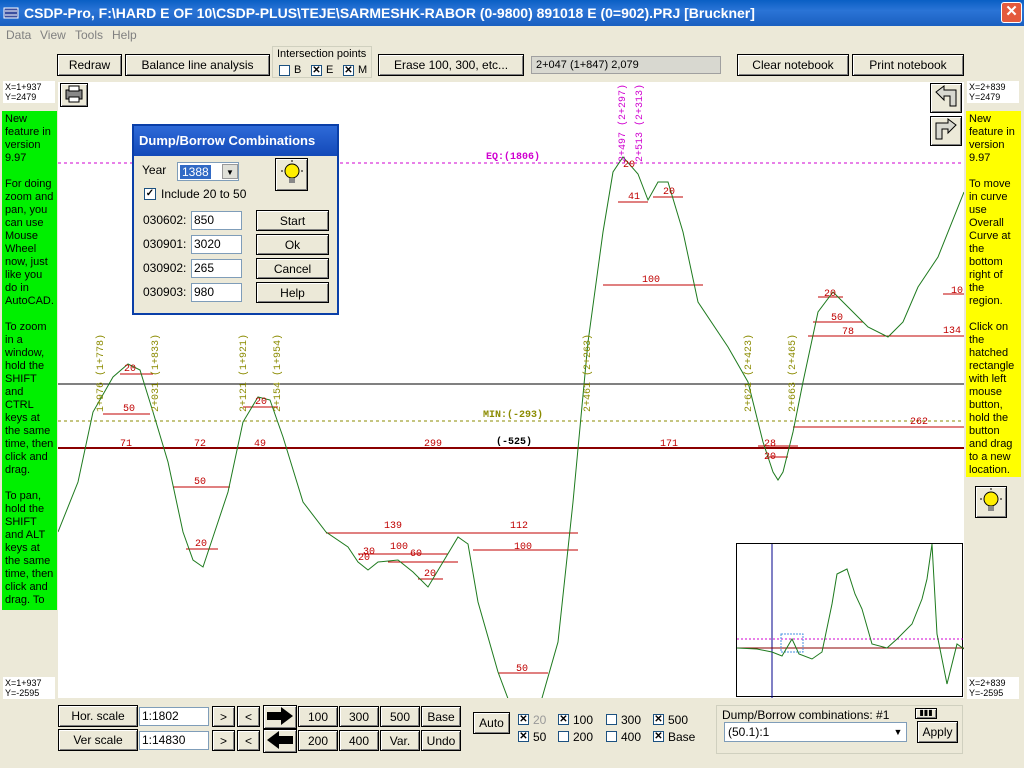 This screenshot has height=768, width=1024. Describe the element at coordinates (658, 736) in the screenshot. I see `show-base-checkbox: ✕` at that location.